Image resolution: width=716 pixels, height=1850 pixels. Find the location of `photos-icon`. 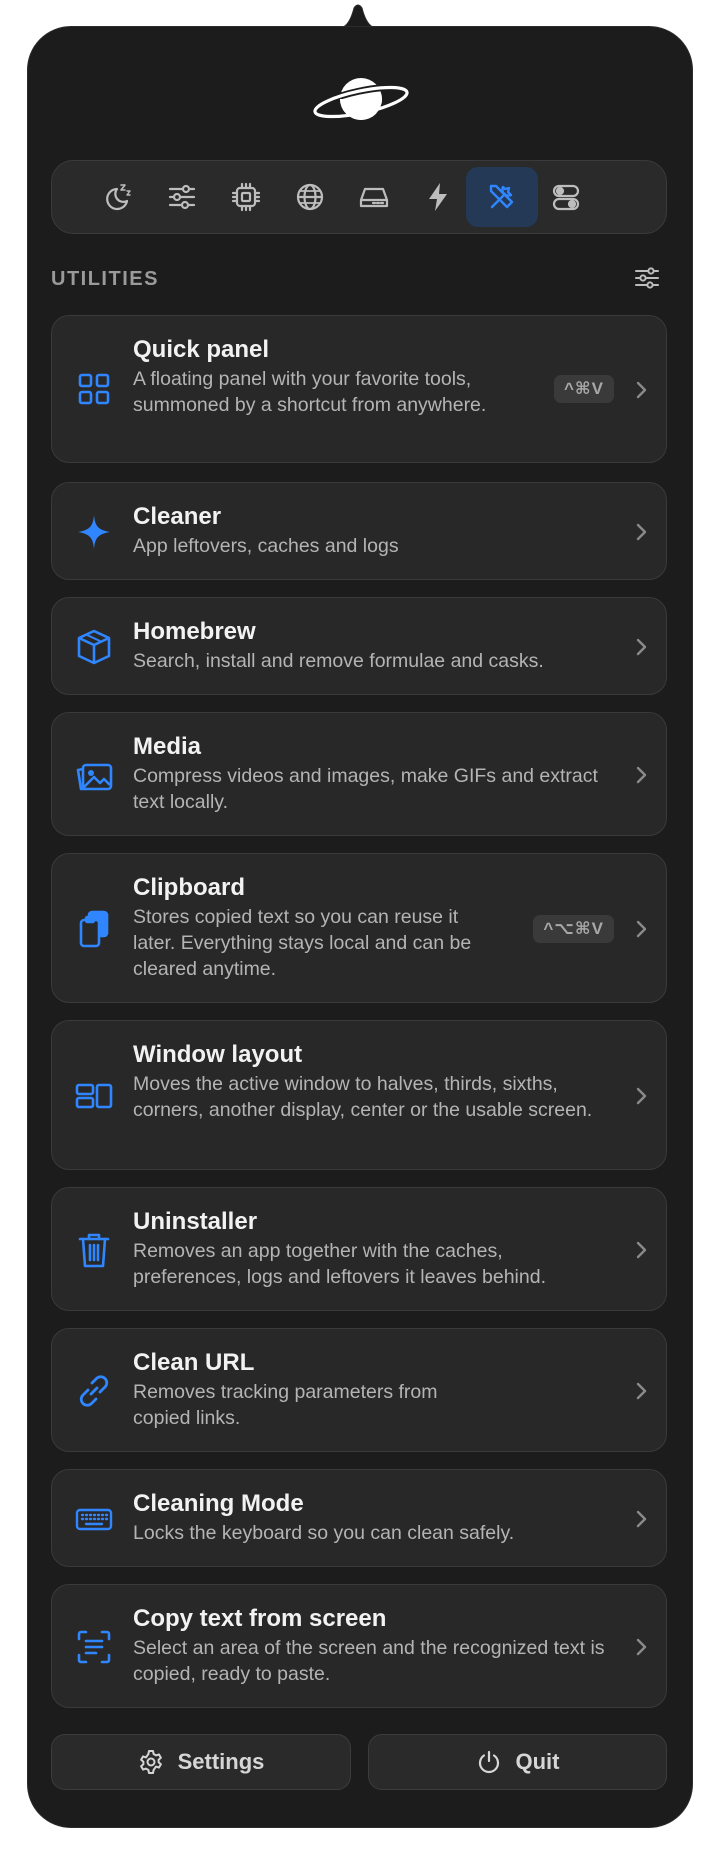

photos-icon is located at coordinates (94, 777).